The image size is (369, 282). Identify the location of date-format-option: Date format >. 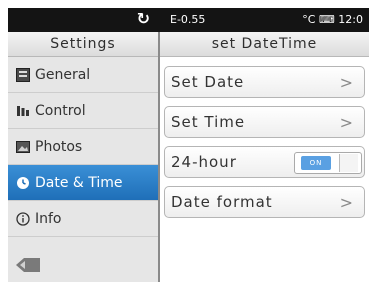
(264, 202).